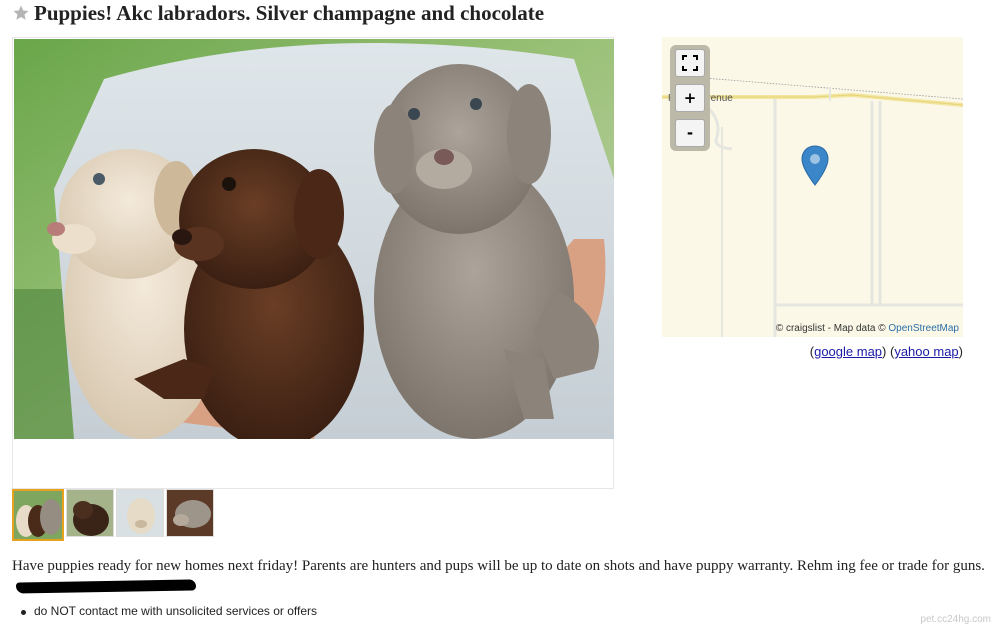 The height and width of the screenshot is (629, 997). Describe the element at coordinates (106, 586) in the screenshot. I see `redaction-mark` at that location.